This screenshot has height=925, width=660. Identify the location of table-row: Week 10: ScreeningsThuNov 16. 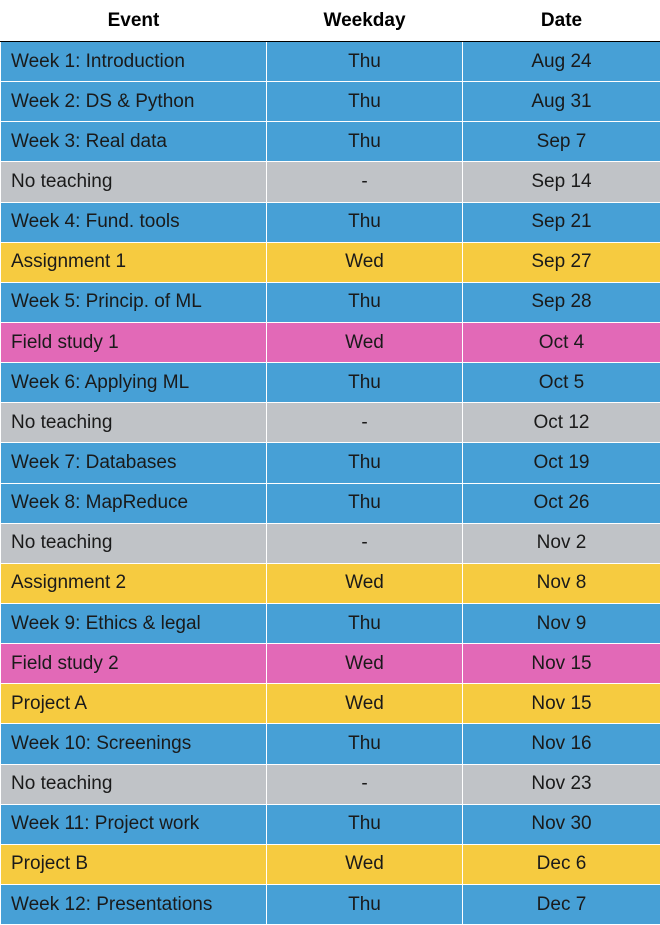
(330, 744).